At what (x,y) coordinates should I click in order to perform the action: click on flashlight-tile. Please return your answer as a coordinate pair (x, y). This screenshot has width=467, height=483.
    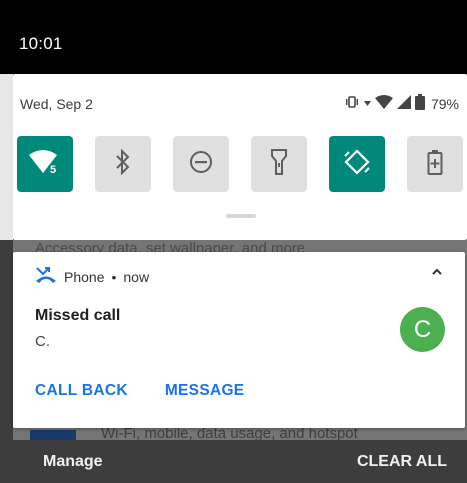
    Looking at the image, I should click on (279, 164).